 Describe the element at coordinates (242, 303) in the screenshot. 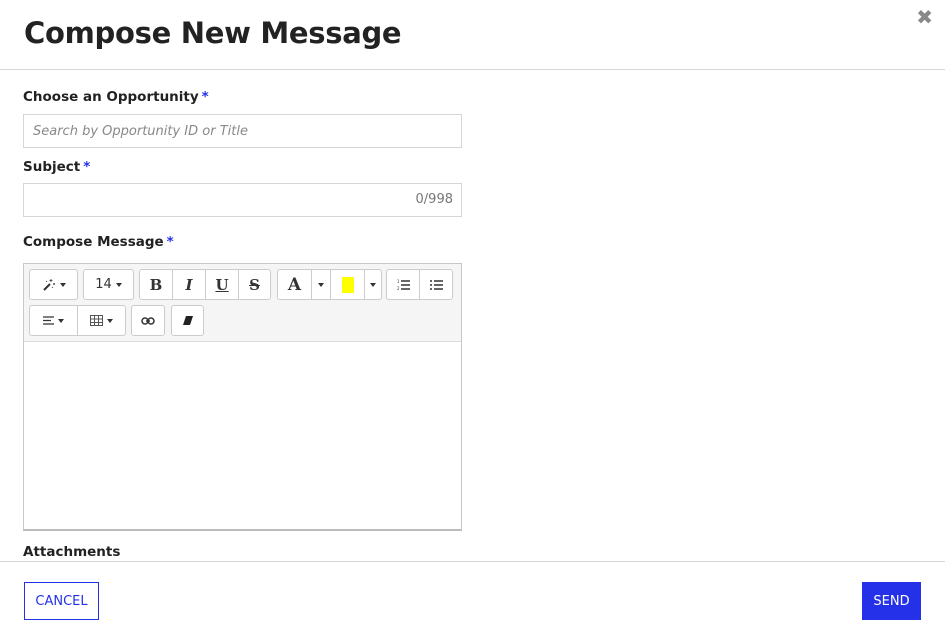

I see `editor-toolbar: 14 B I U S A 12` at that location.